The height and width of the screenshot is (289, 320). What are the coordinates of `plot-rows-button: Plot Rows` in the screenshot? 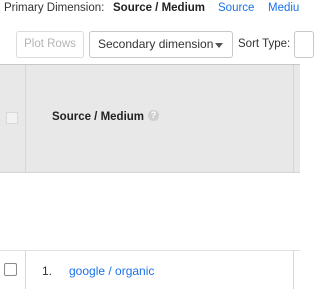 It's located at (50, 44).